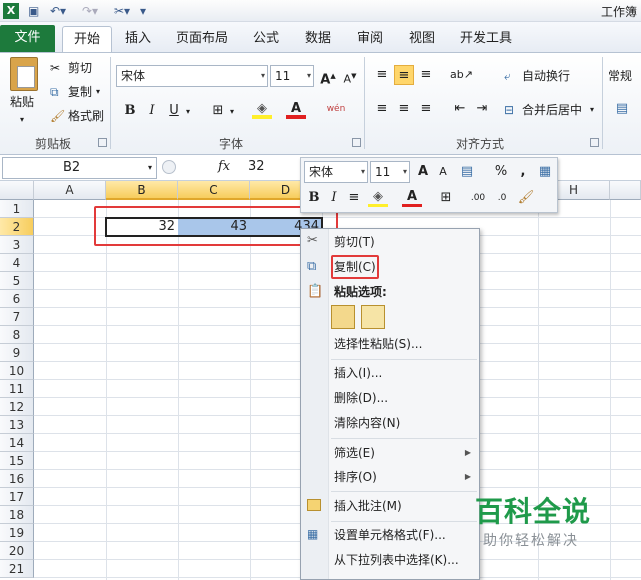 The width and height of the screenshot is (641, 580). Describe the element at coordinates (80, 92) in the screenshot. I see `copy-button: 复制` at that location.